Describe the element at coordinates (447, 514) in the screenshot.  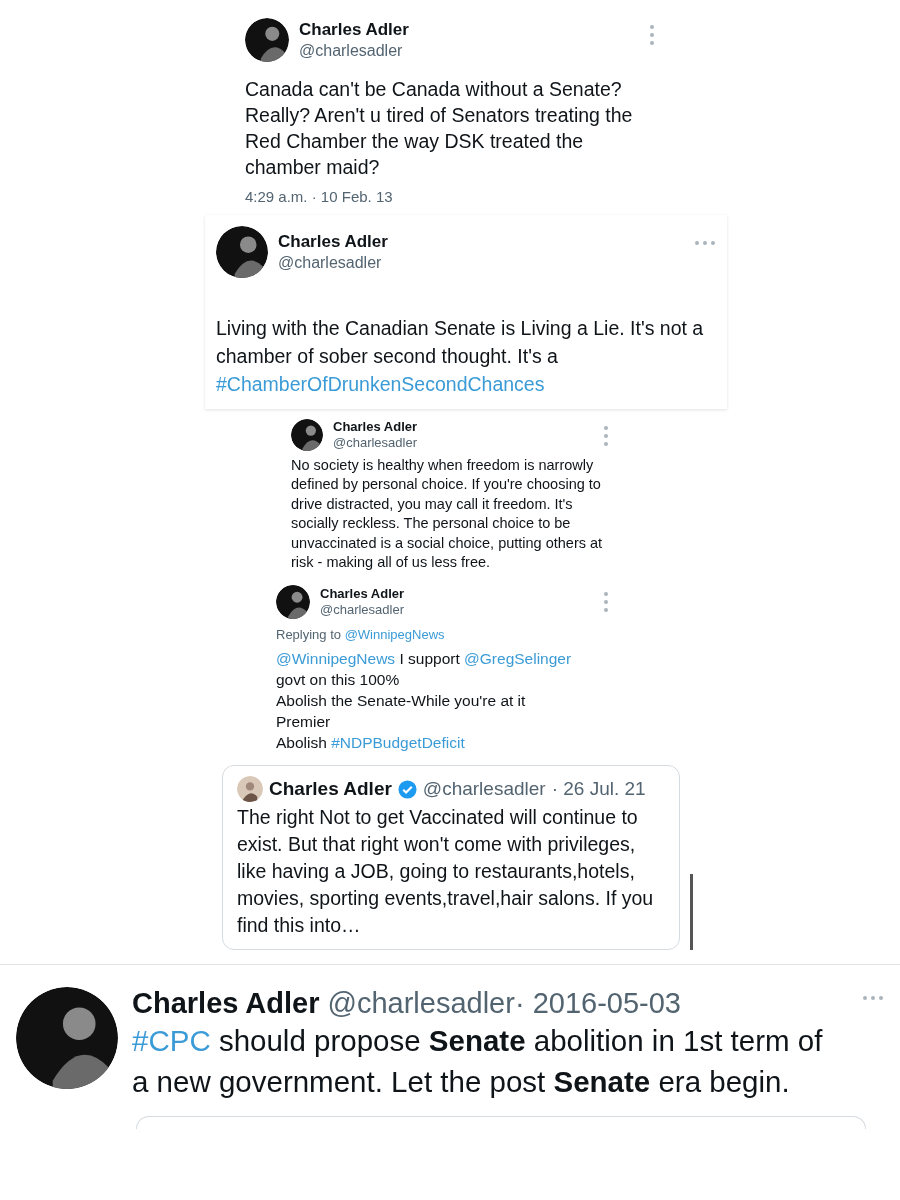
I see `post-text: No society is healthy when freedom is narrowly defined by personal choice. If you're choosing to drive distracted, you may call it freedom. It's socially reckless. The personal choice to be unvaccinated is a social choice, putting others at risk - making all of us less free.` at that location.